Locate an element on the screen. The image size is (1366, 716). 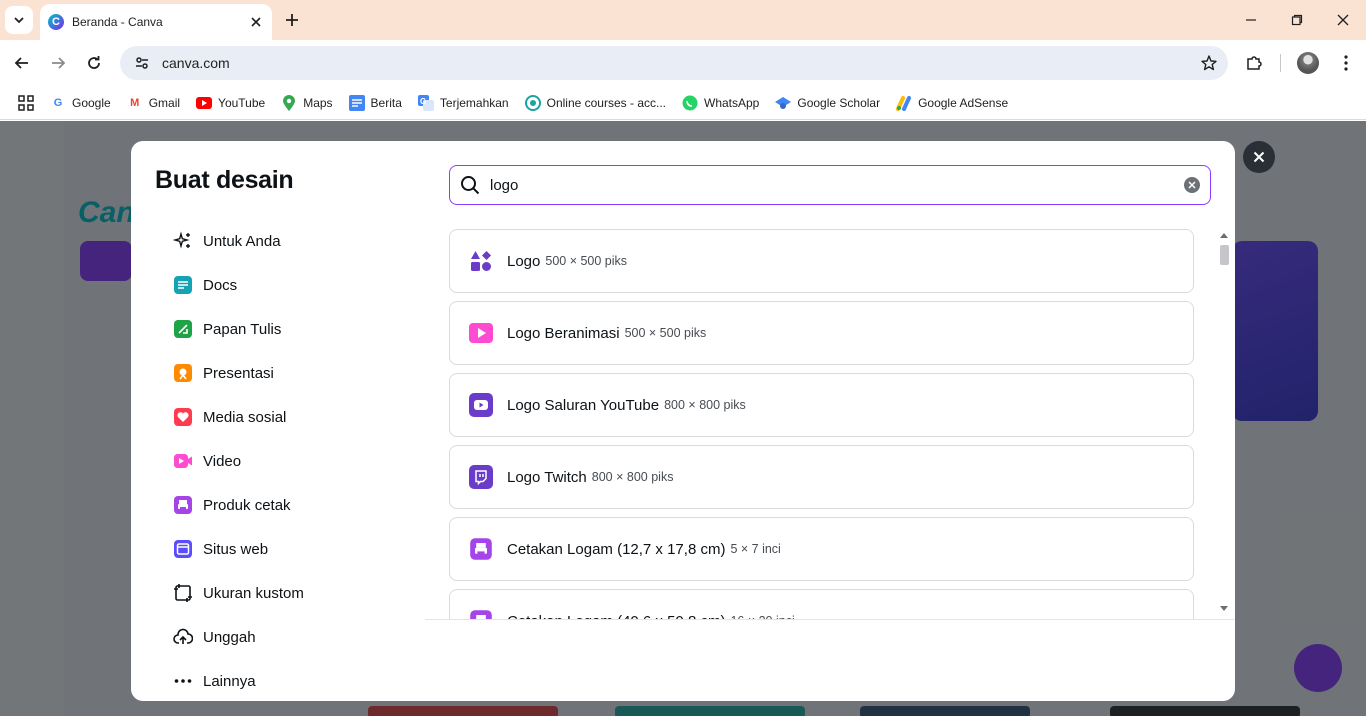
design-result-item: Cetakan Logam (12,7 x 17,8 cm) 5 × 7 inci is located at coordinates (821, 549).